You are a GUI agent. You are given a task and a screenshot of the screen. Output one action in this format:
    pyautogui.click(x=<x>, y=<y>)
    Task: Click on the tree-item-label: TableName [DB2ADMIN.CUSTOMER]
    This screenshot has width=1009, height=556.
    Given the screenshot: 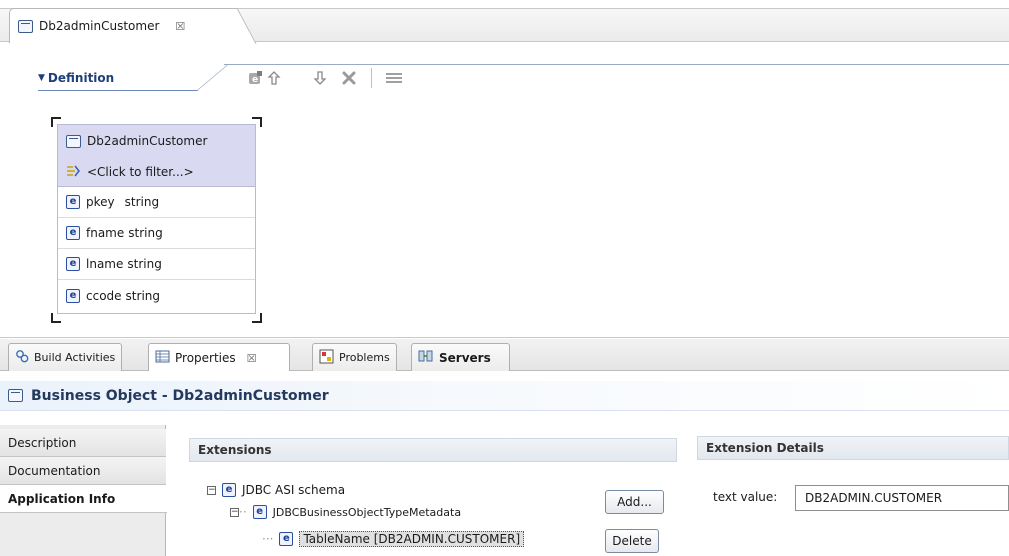 What is the action you would take?
    pyautogui.click(x=412, y=539)
    